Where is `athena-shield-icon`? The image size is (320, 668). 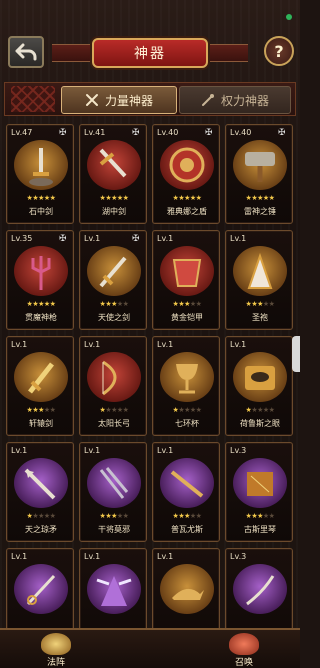 athena-shield-icon is located at coordinates (187, 165).